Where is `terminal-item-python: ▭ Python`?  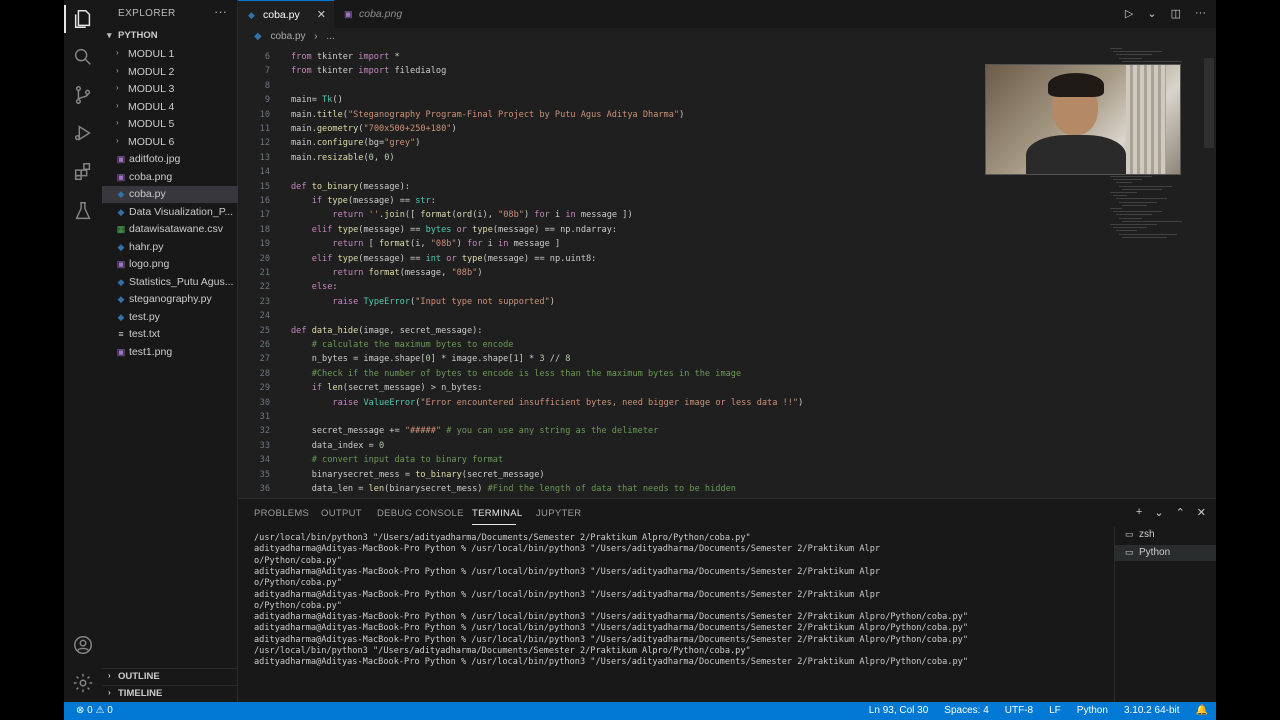 terminal-item-python: ▭ Python is located at coordinates (1165, 553).